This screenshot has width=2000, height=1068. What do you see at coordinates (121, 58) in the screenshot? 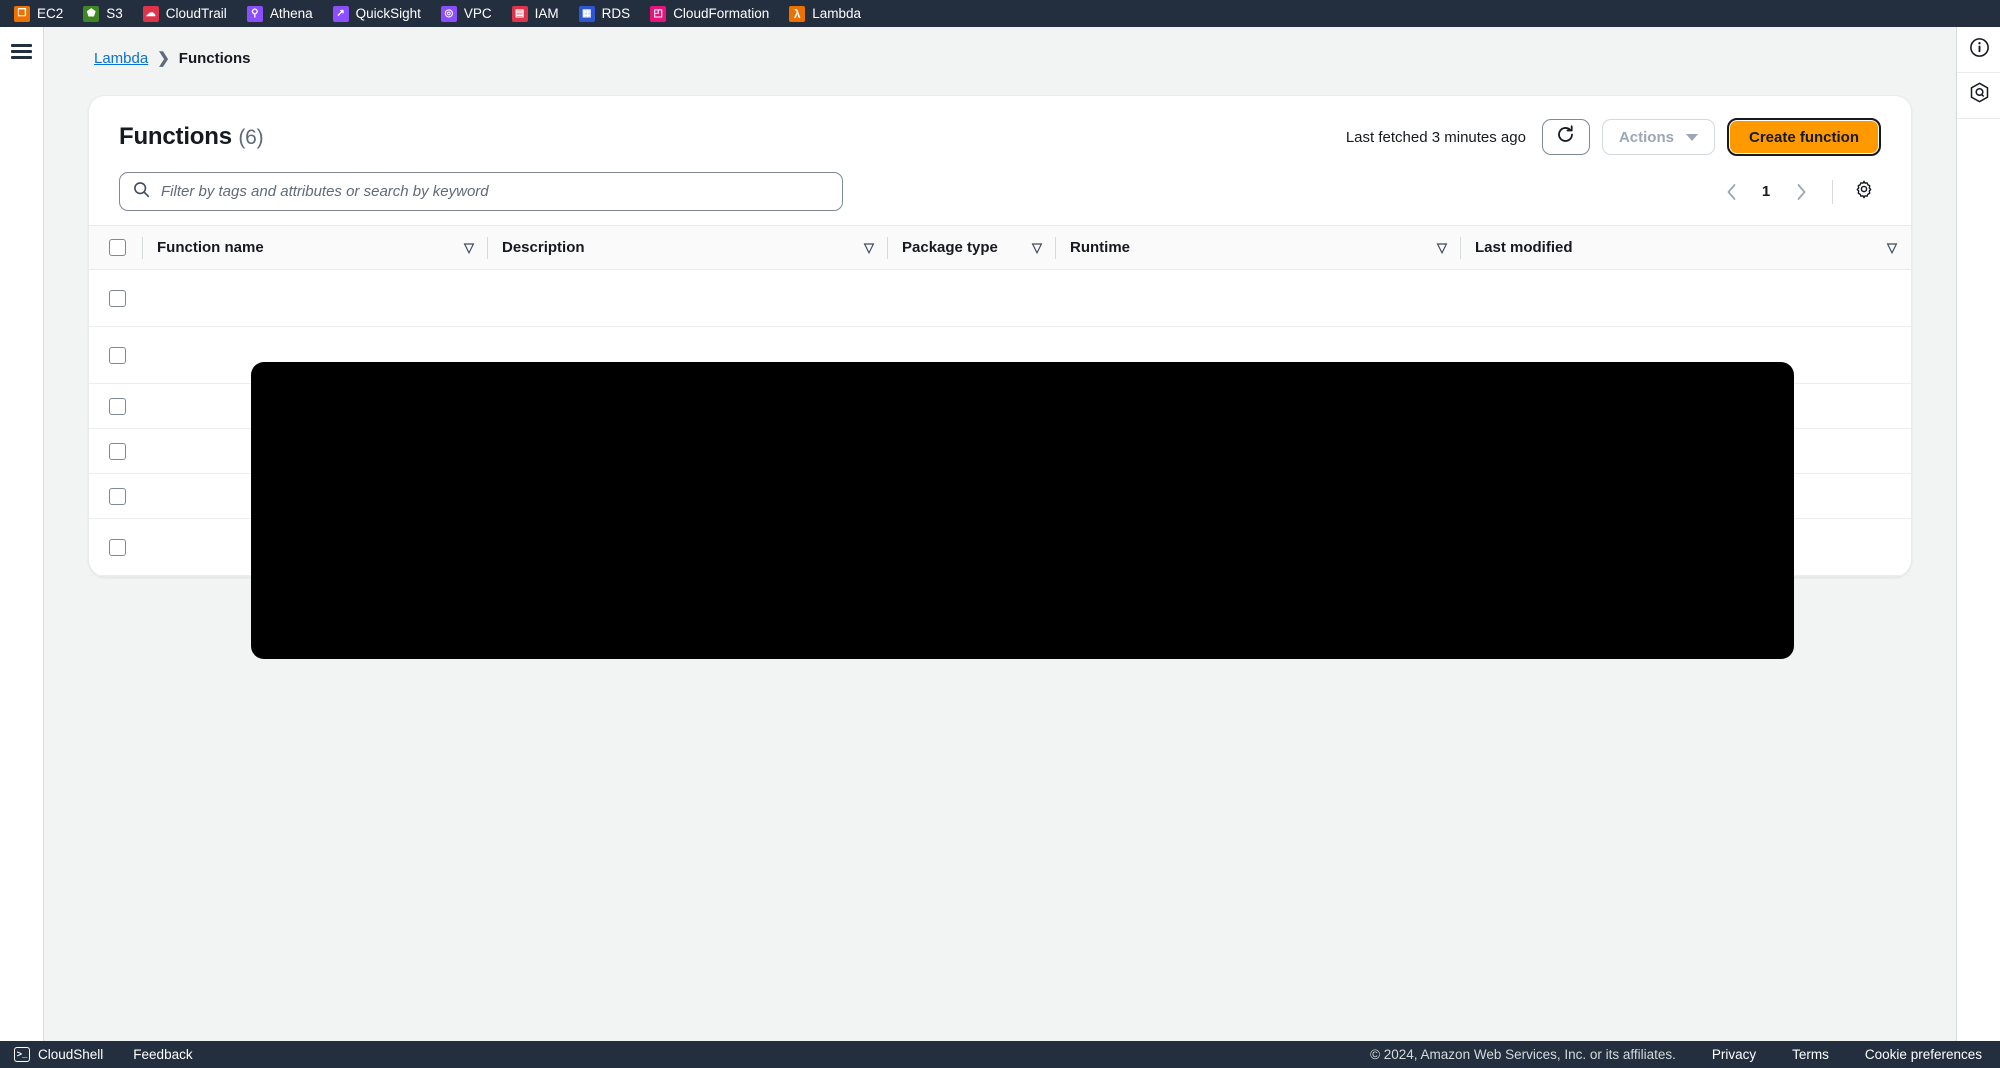
I see `breadcrumb-link-lambda: Lambda` at bounding box center [121, 58].